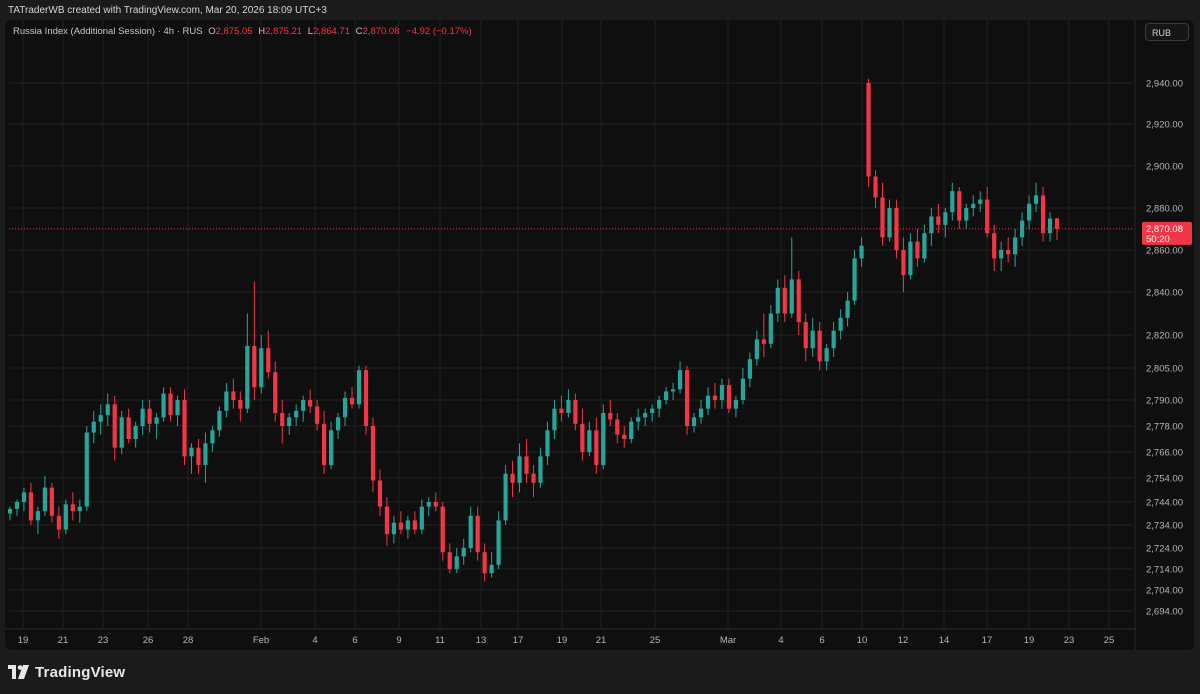 The image size is (1200, 694). Describe the element at coordinates (284, 31) in the screenshot. I see `high-value: 2,875.21` at that location.